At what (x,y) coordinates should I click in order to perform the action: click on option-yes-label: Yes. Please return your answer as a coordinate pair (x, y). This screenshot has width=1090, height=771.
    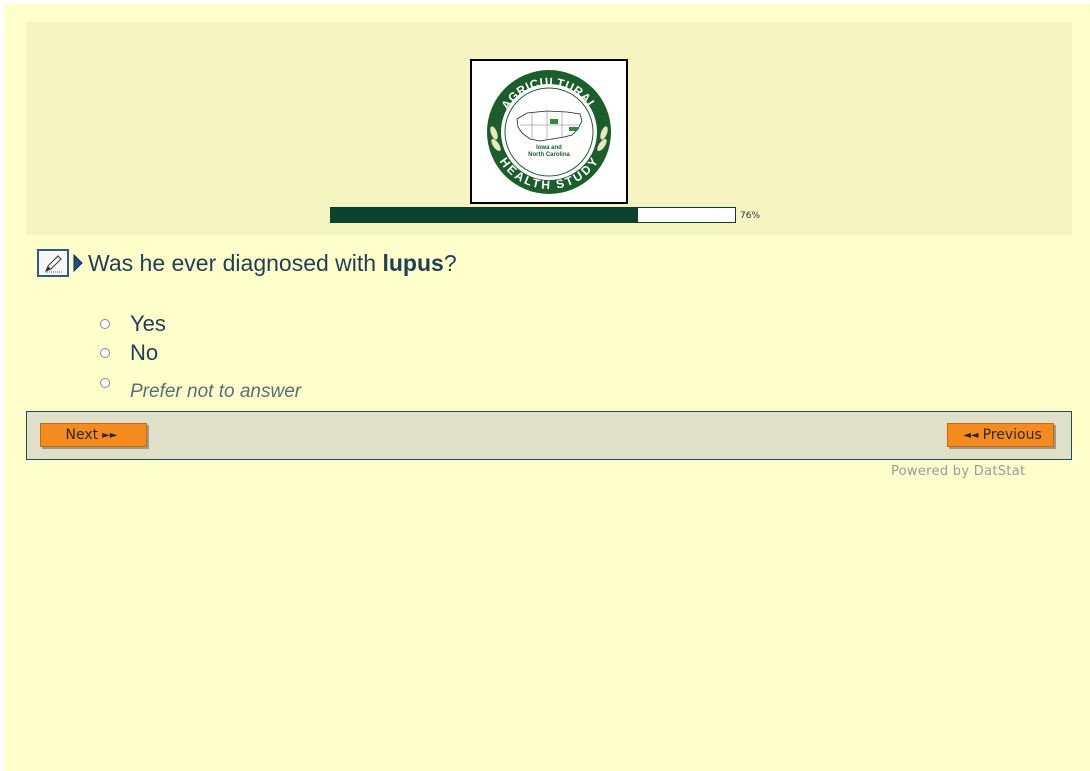
    Looking at the image, I should click on (148, 324).